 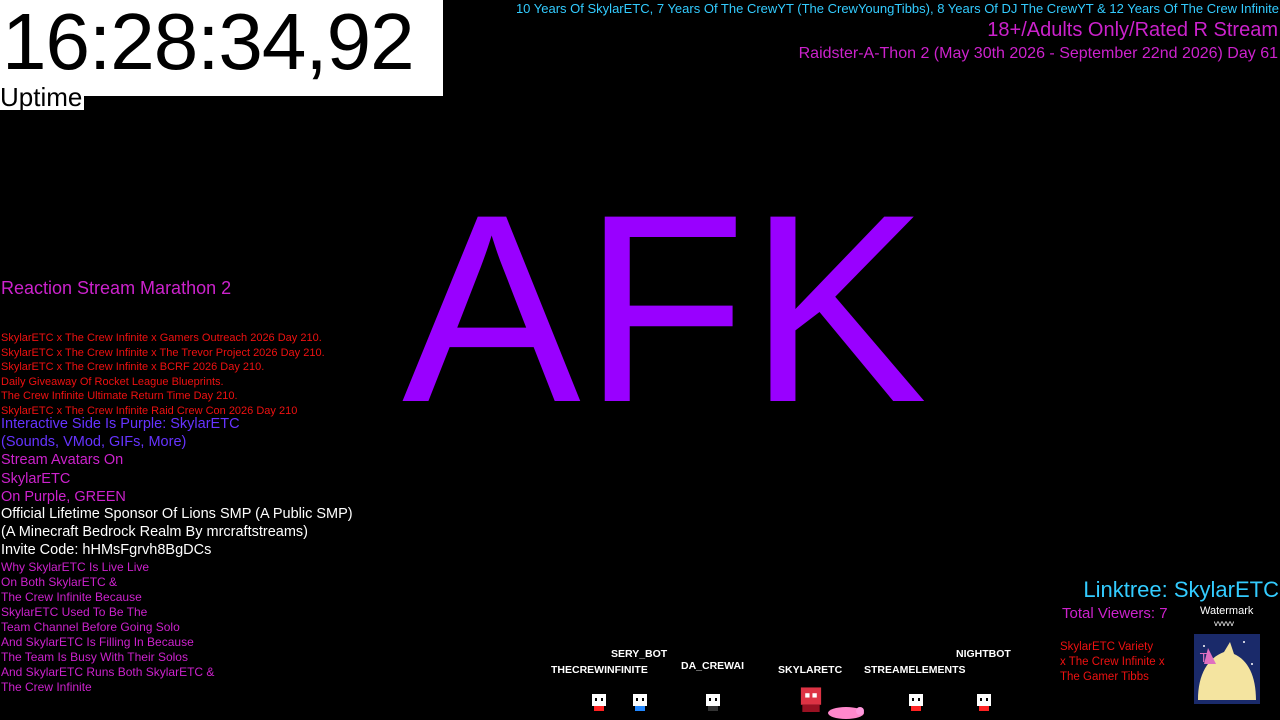 What do you see at coordinates (42, 97) in the screenshot?
I see `uptime-label: Uptime` at bounding box center [42, 97].